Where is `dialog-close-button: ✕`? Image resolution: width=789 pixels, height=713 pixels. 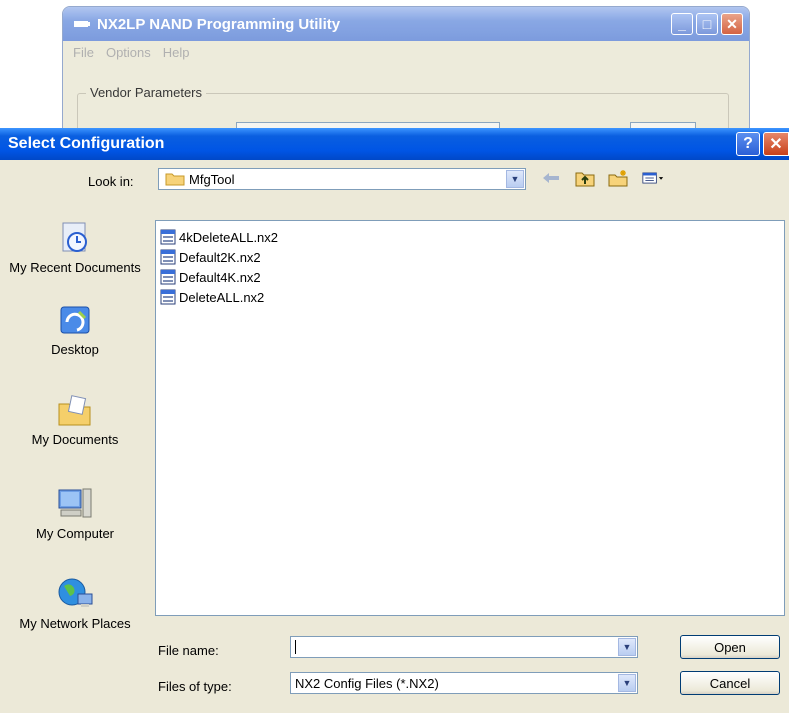 dialog-close-button: ✕ is located at coordinates (776, 144).